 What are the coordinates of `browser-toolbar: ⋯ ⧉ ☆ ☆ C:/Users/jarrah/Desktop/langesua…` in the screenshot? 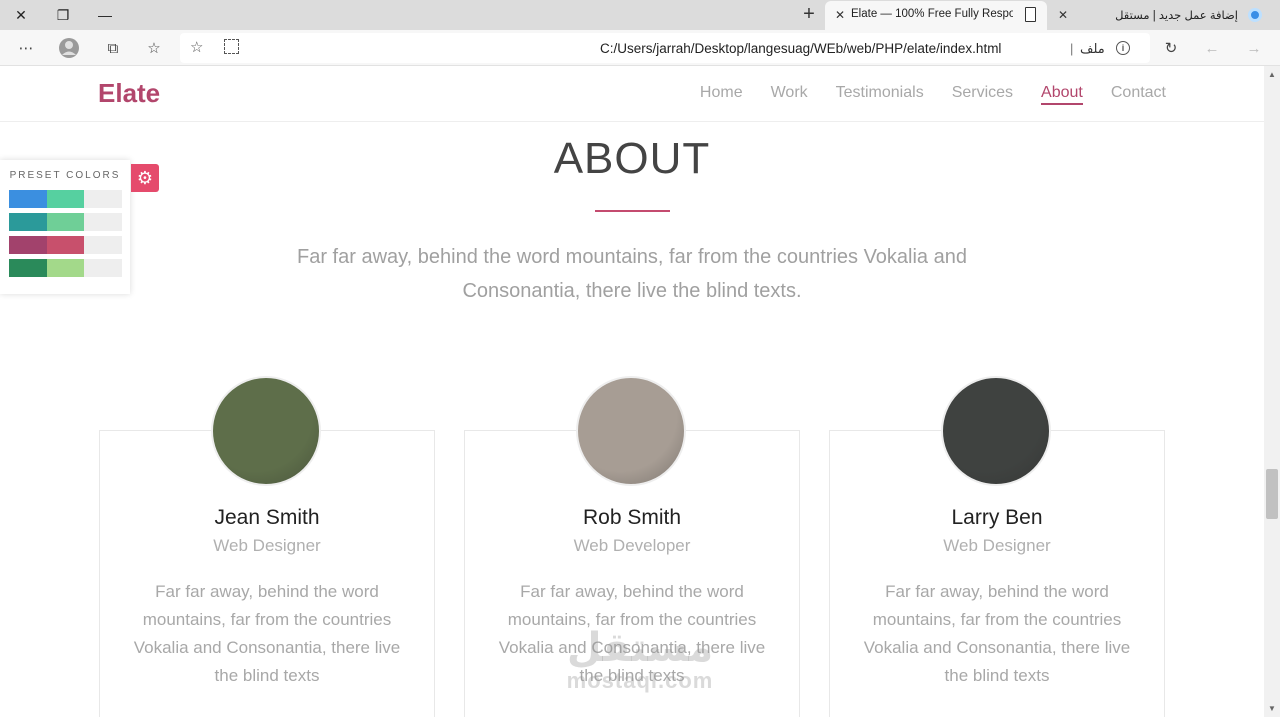 It's located at (640, 48).